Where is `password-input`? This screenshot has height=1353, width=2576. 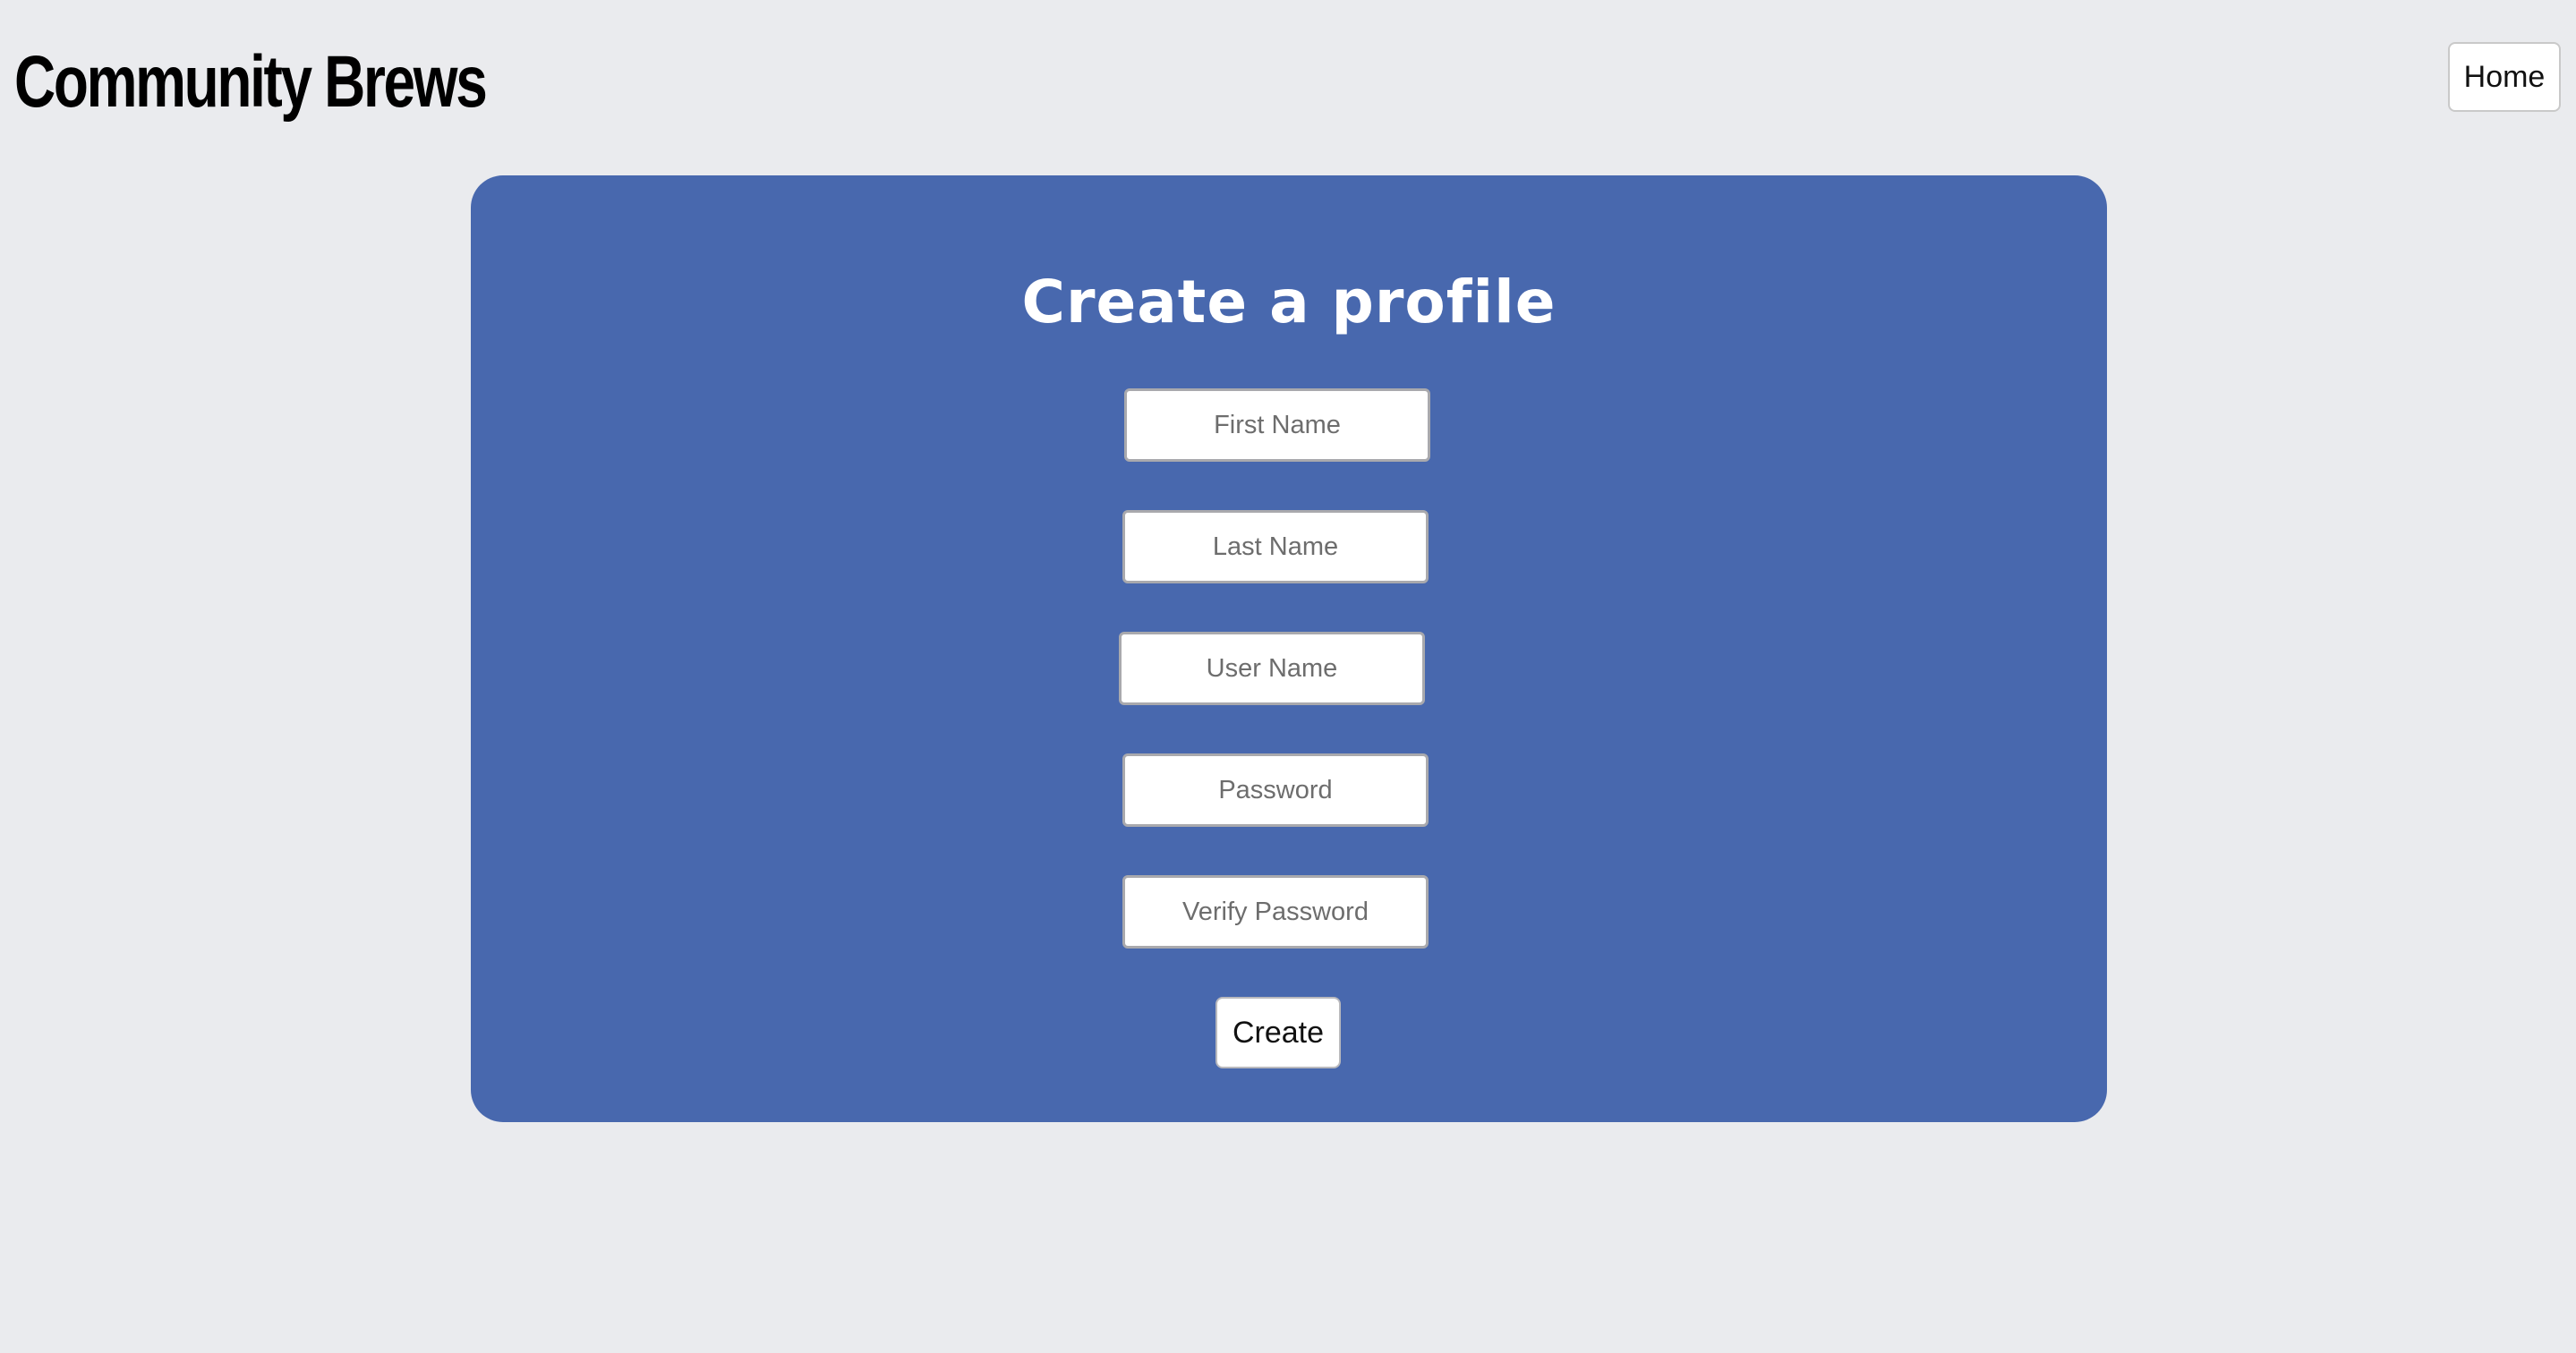
password-input is located at coordinates (1275, 790).